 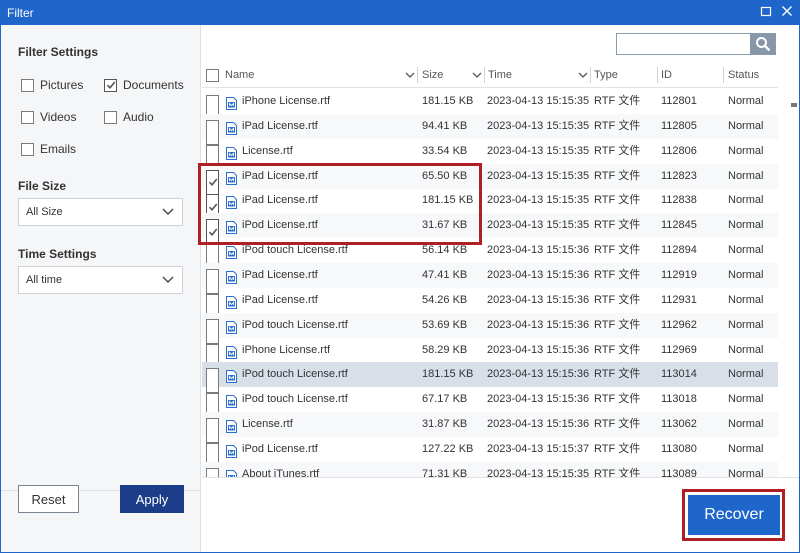 What do you see at coordinates (766, 13) in the screenshot?
I see `minimize-icon` at bounding box center [766, 13].